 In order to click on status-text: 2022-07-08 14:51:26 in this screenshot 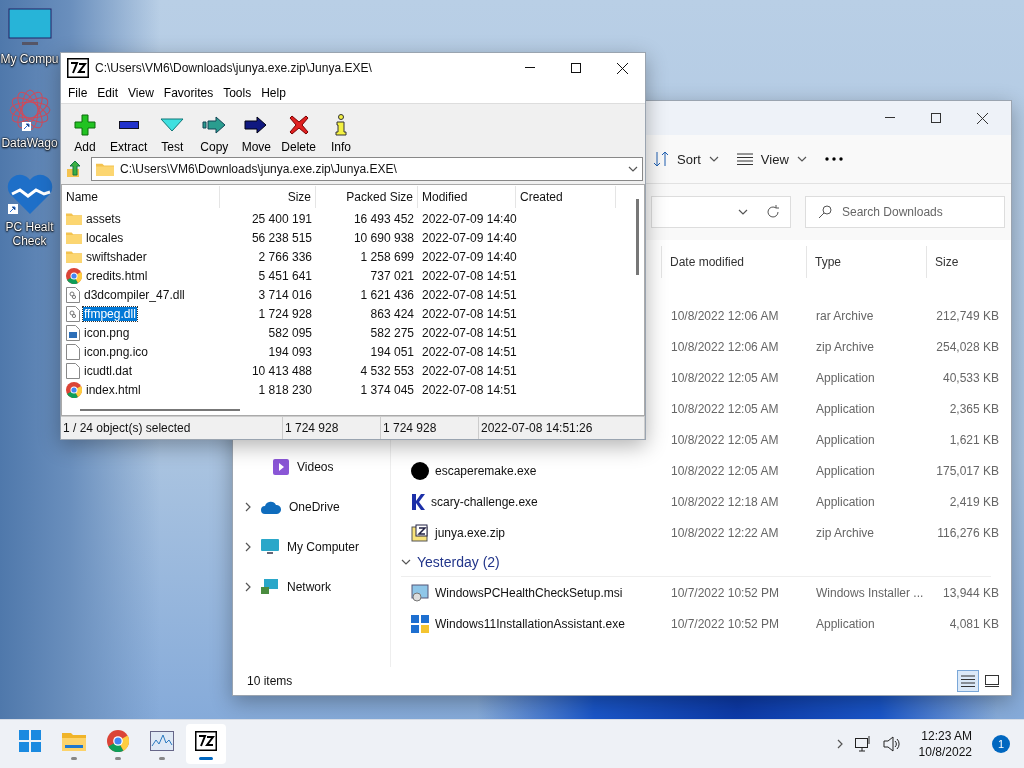, I will do `click(562, 428)`.